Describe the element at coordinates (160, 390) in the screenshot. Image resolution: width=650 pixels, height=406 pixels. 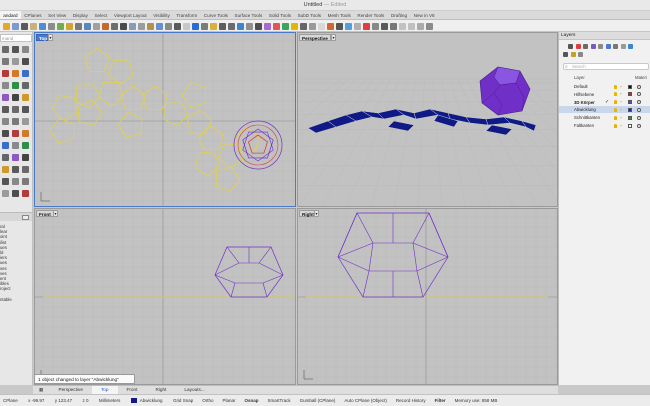
I see `viewport-tab: Right` at that location.